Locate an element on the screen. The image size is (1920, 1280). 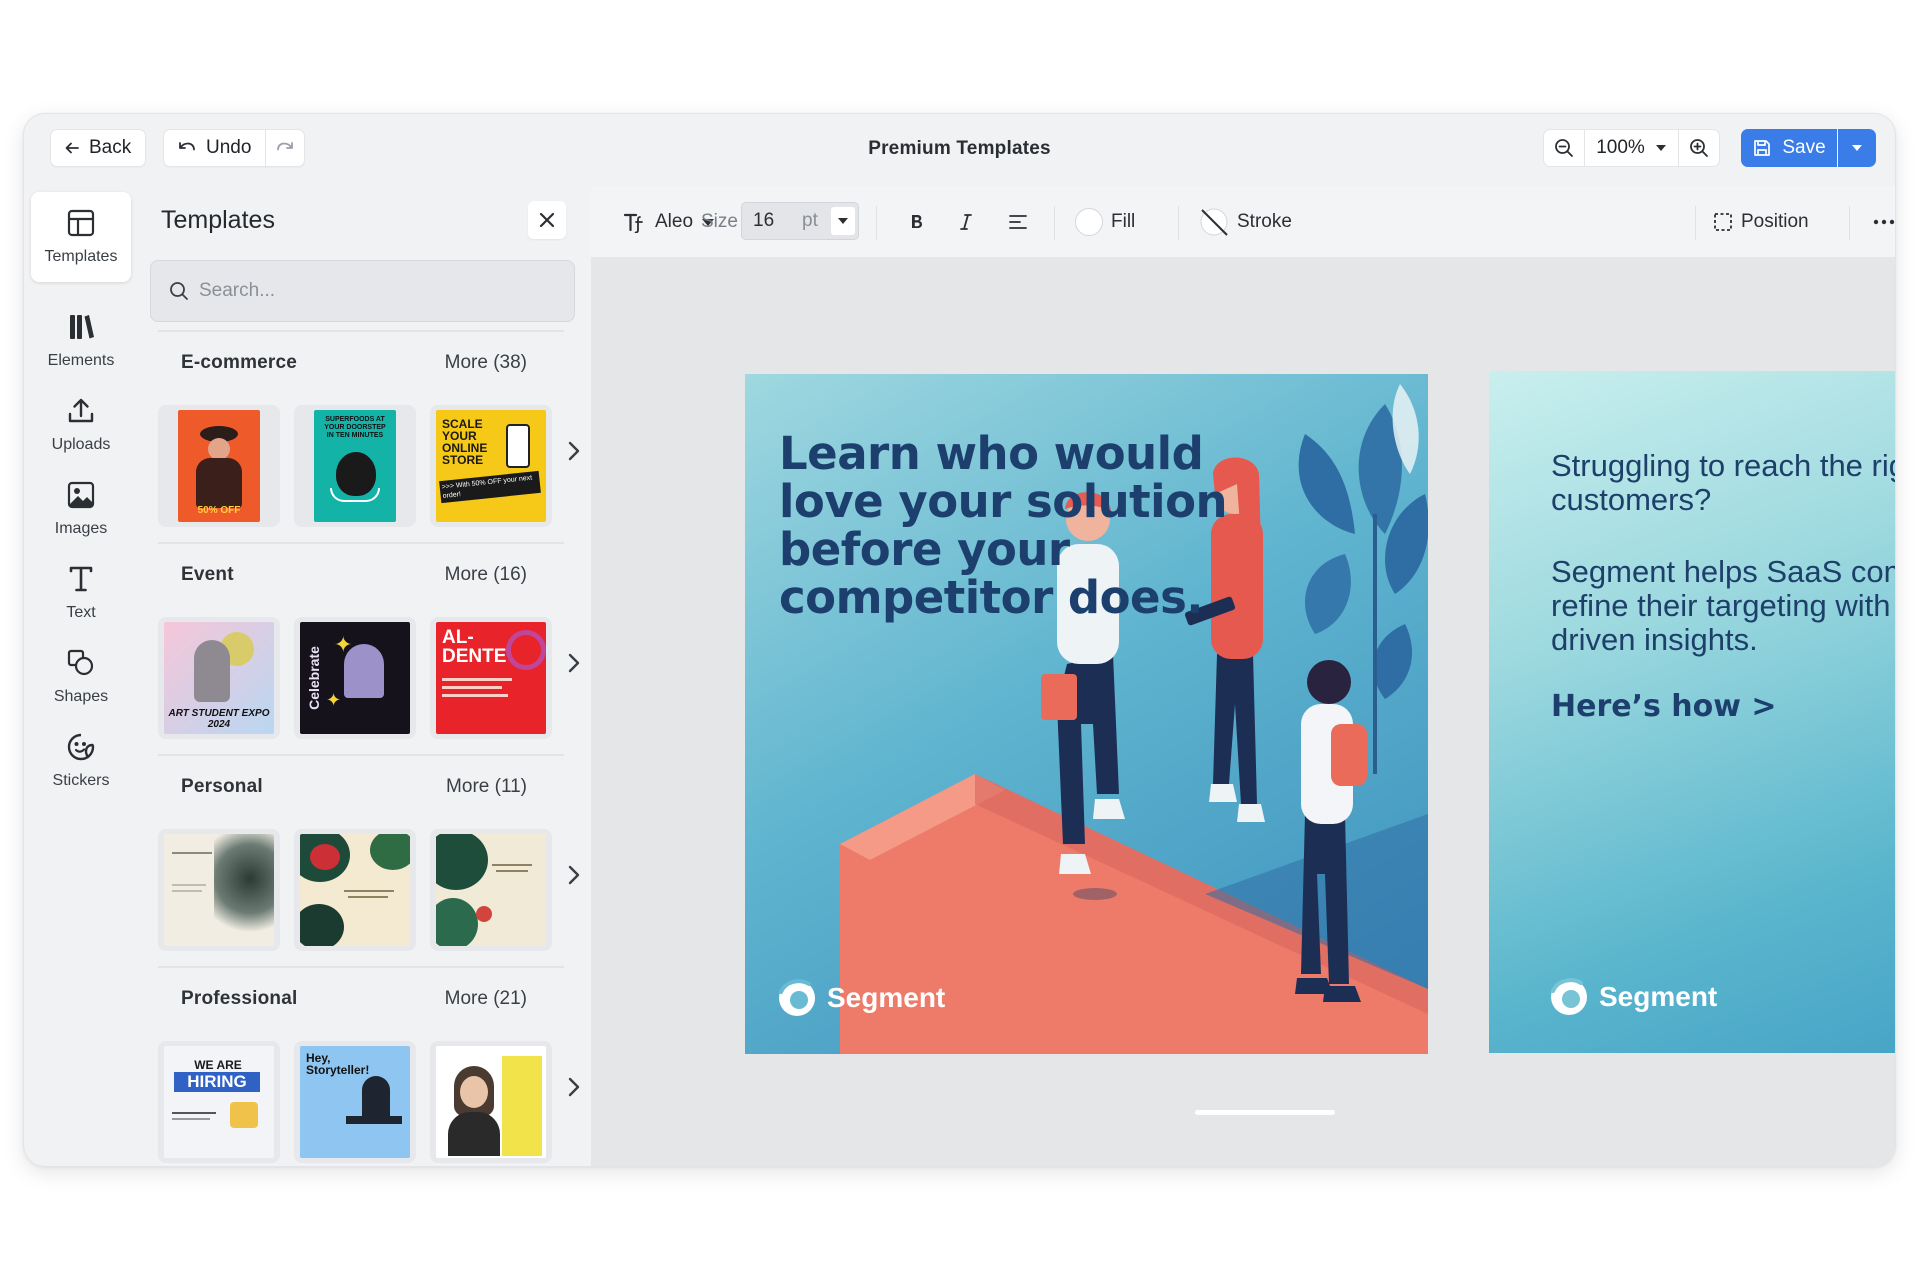
caret-down-icon is located at coordinates (1660, 148).